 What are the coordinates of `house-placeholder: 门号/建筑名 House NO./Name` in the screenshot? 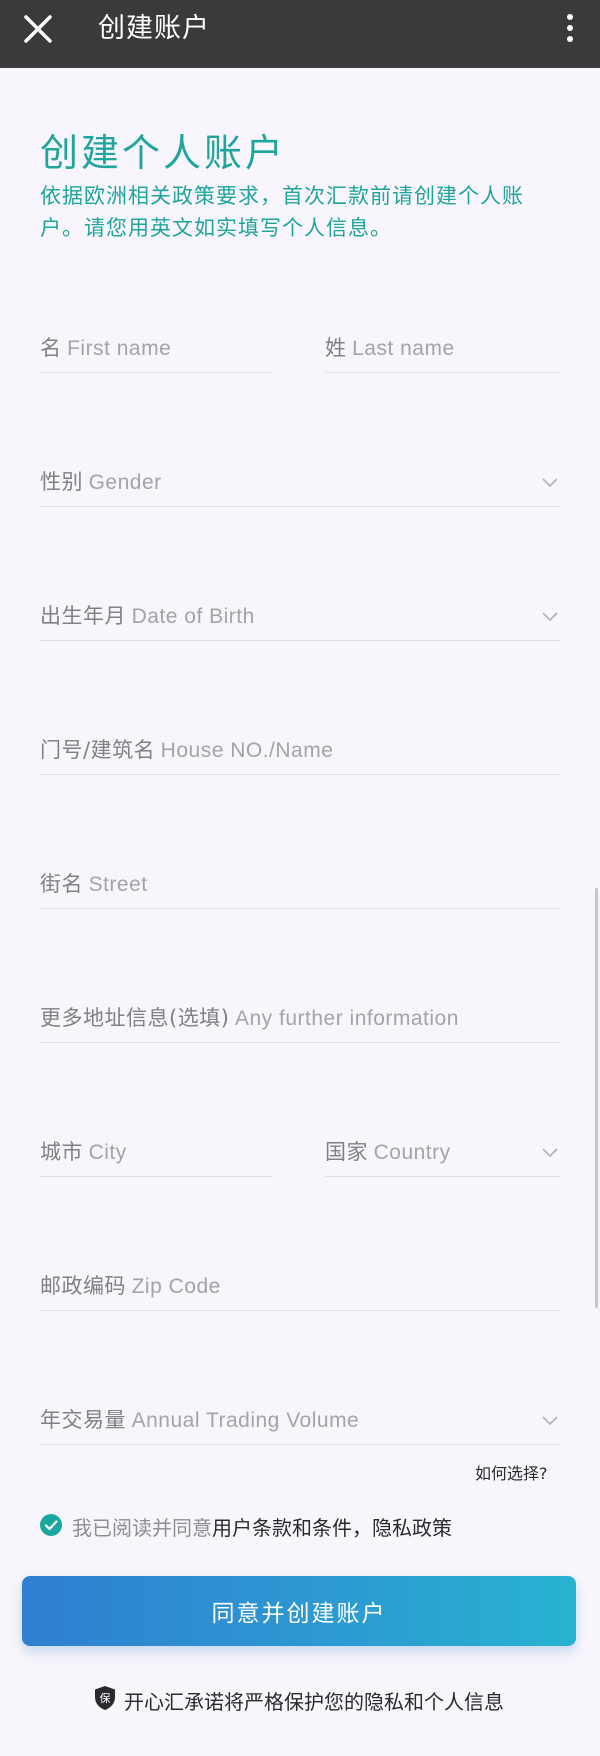 It's located at (187, 750).